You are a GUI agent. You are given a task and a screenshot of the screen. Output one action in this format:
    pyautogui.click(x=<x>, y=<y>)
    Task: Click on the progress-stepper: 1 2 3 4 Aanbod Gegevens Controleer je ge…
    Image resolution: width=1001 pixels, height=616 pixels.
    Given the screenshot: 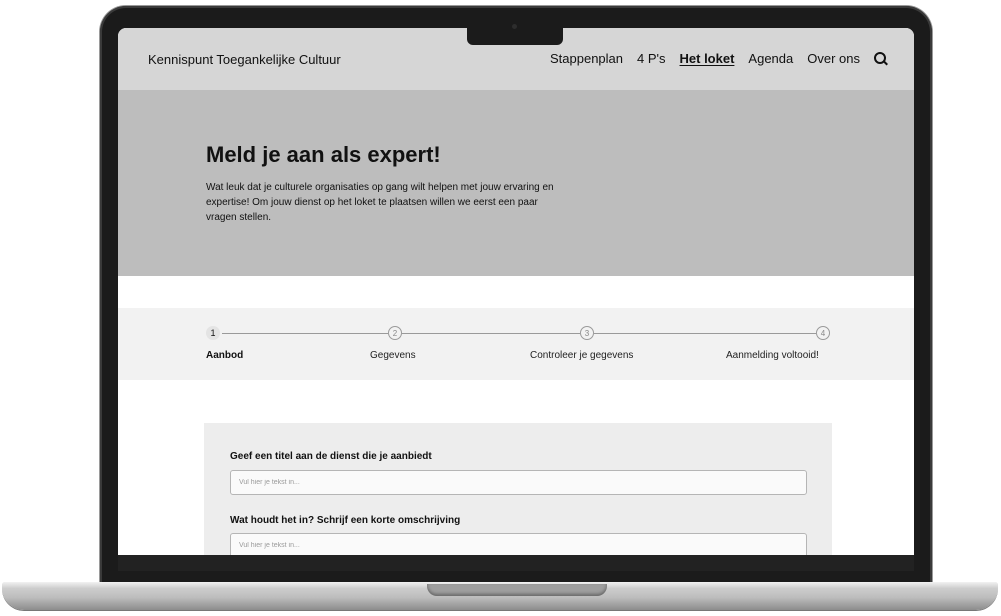 What is the action you would take?
    pyautogui.click(x=516, y=344)
    